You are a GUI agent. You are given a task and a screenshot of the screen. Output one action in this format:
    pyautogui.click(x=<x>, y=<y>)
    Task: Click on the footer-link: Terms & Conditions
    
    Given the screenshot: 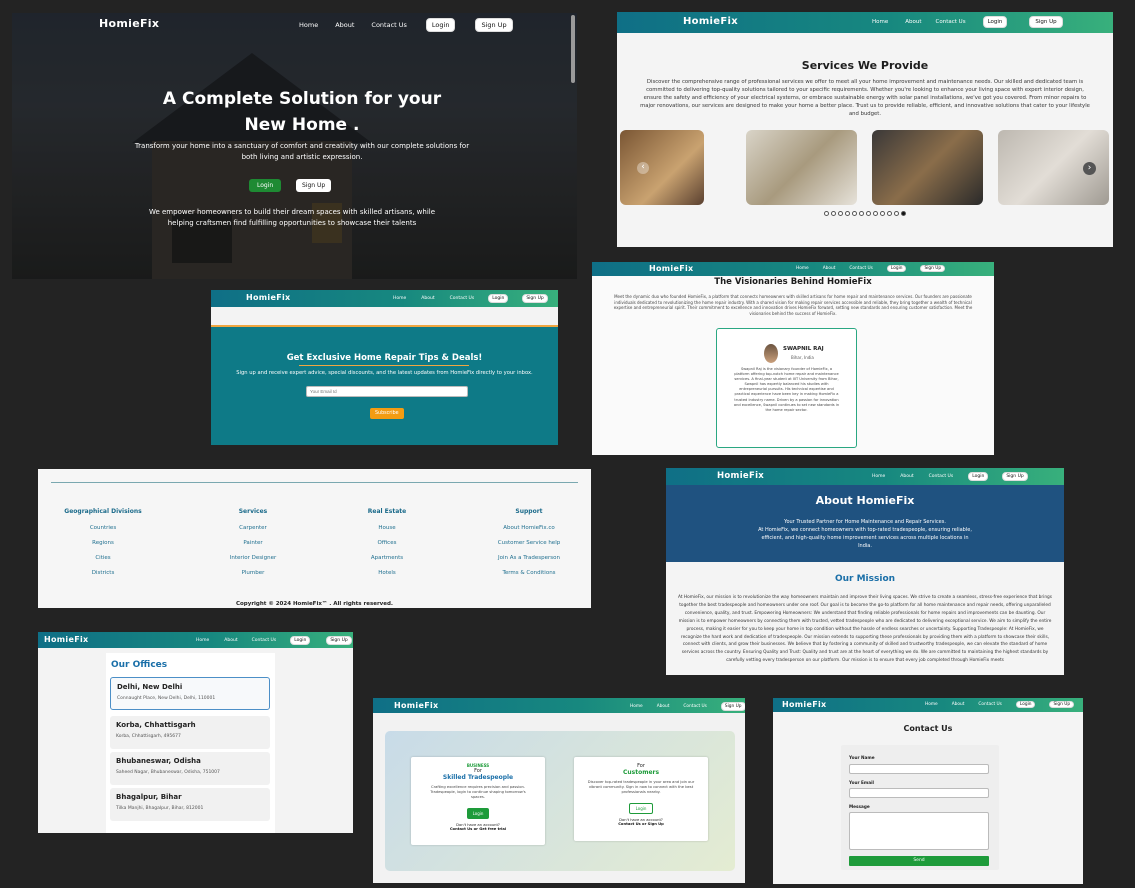 What is the action you would take?
    pyautogui.click(x=529, y=573)
    